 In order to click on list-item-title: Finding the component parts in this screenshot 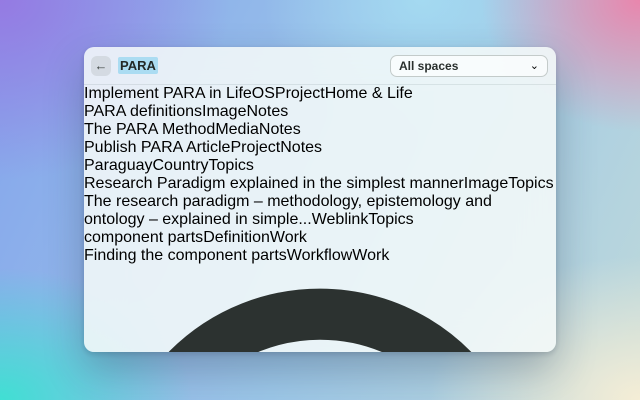, I will do `click(185, 255)`.